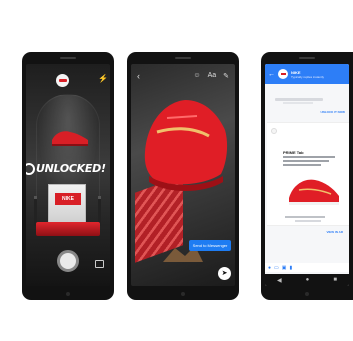 This screenshot has height=341, width=353. I want to click on flash-icon: ⚡, so click(103, 79).